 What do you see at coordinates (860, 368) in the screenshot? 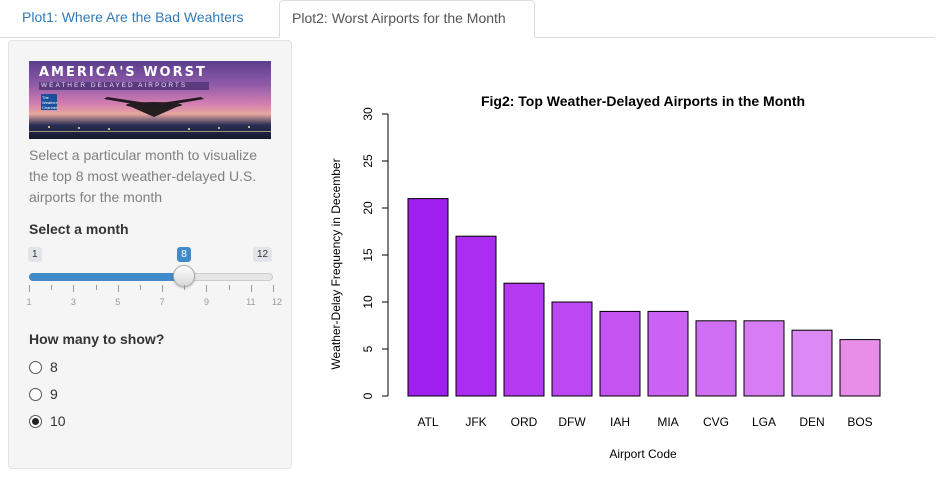
I see `bar-bos` at bounding box center [860, 368].